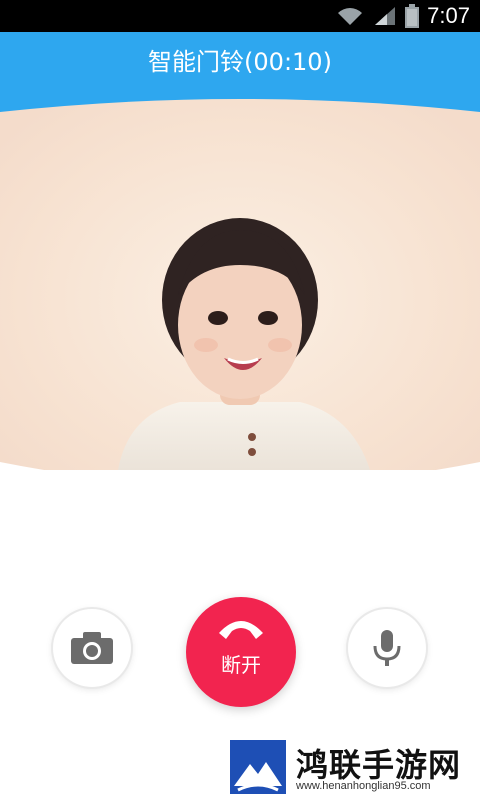 Image resolution: width=480 pixels, height=800 pixels. Describe the element at coordinates (385, 16) in the screenshot. I see `signal-icon` at that location.